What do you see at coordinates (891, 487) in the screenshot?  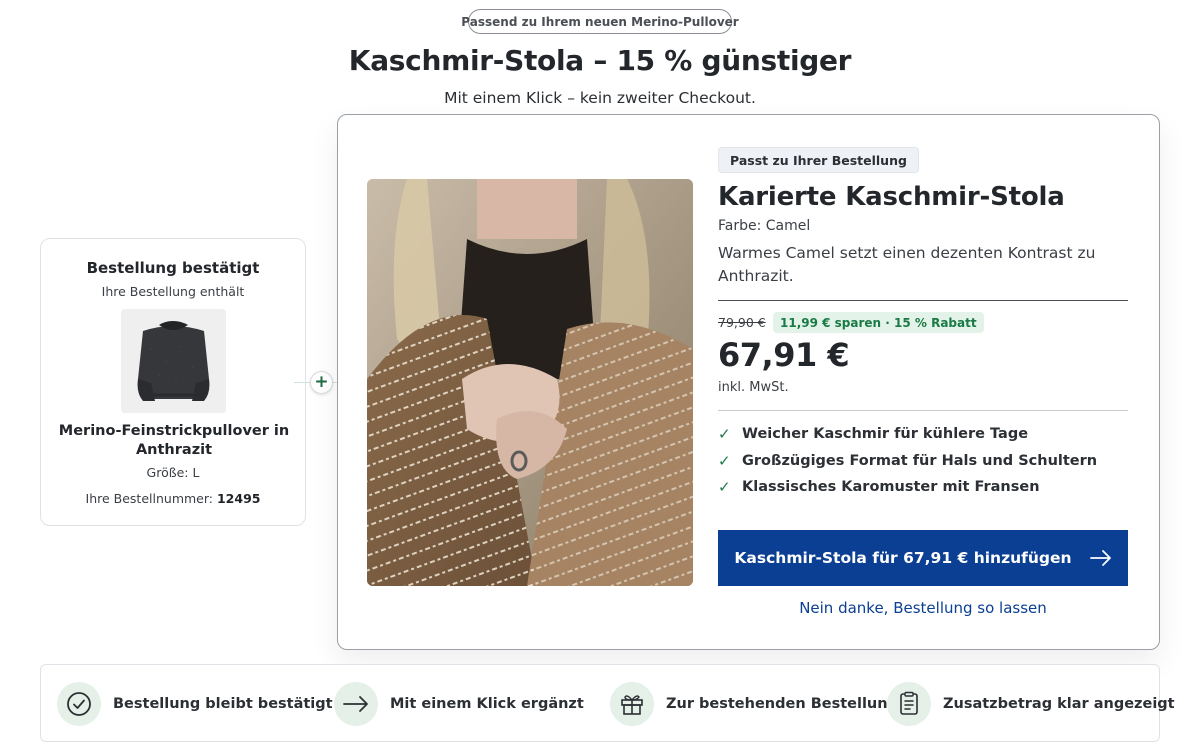 I see `feature-label: Klassisches Karomuster mit Fransen` at bounding box center [891, 487].